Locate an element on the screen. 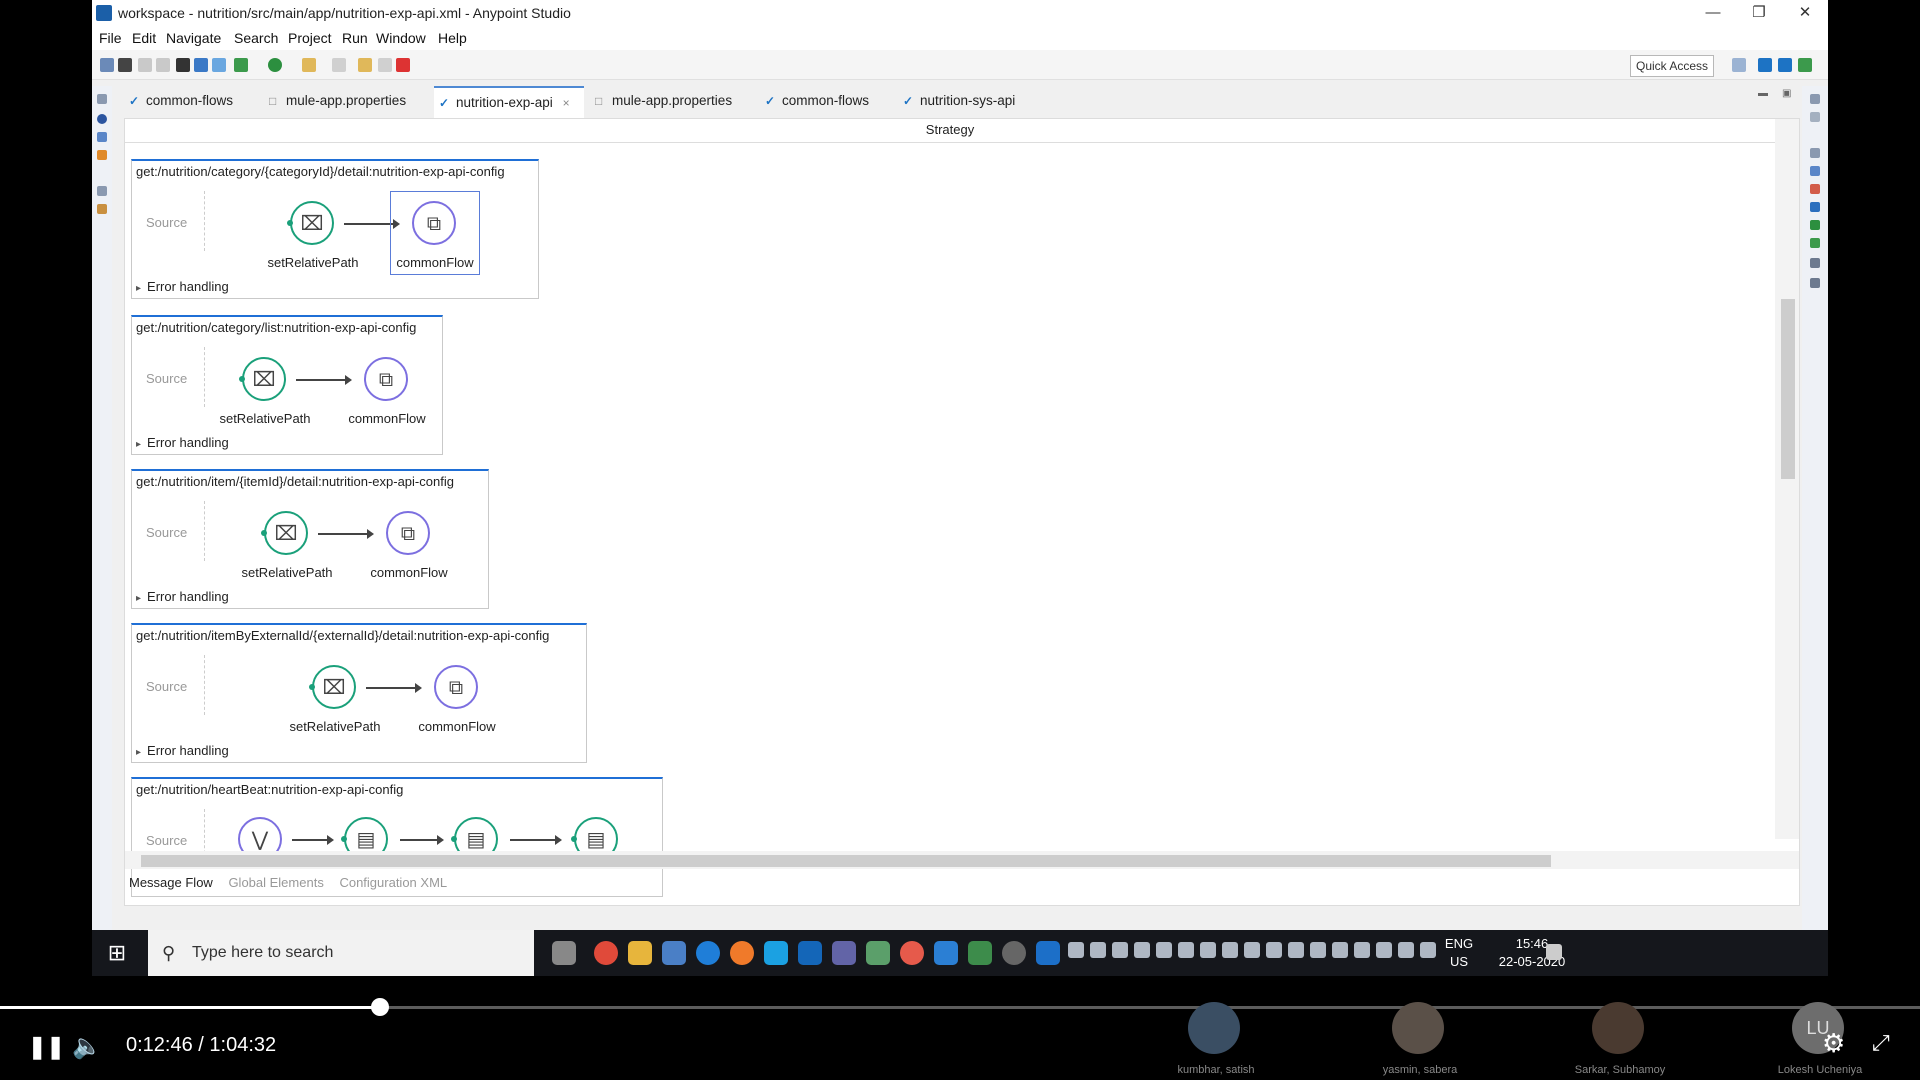 Image resolution: width=1920 pixels, height=1080 pixels. tab-nutrition-sys-api: ✓ nutrition-sys-api is located at coordinates (968, 102).